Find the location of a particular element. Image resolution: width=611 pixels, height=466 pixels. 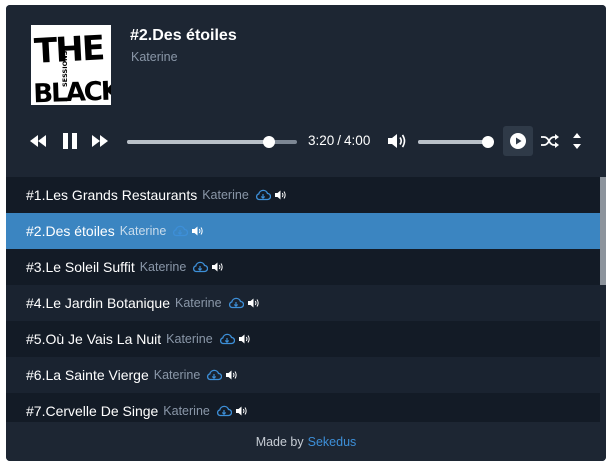

playlist-item: #3.Le Soleil Suffit Katerine is located at coordinates (303, 267).